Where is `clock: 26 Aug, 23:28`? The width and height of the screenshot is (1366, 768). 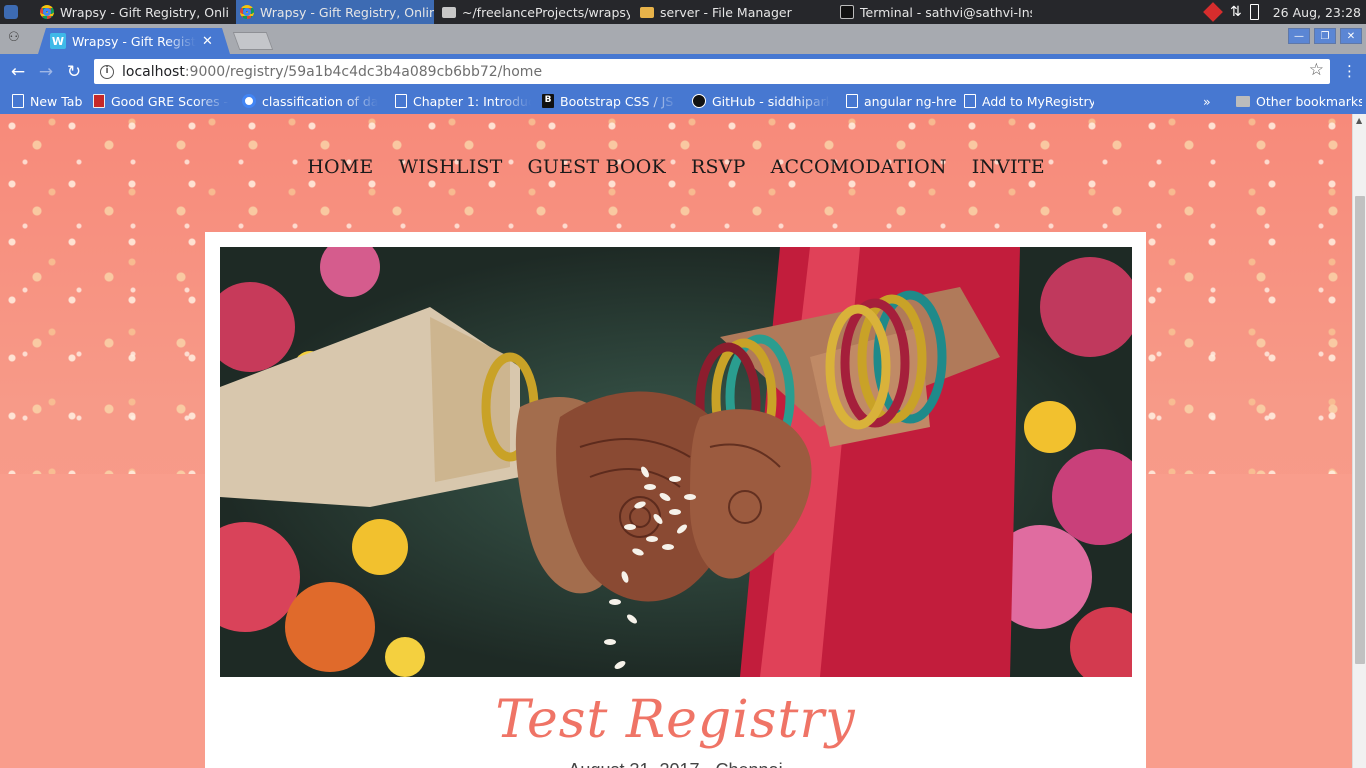
clock: 26 Aug, 23:28 is located at coordinates (1317, 12).